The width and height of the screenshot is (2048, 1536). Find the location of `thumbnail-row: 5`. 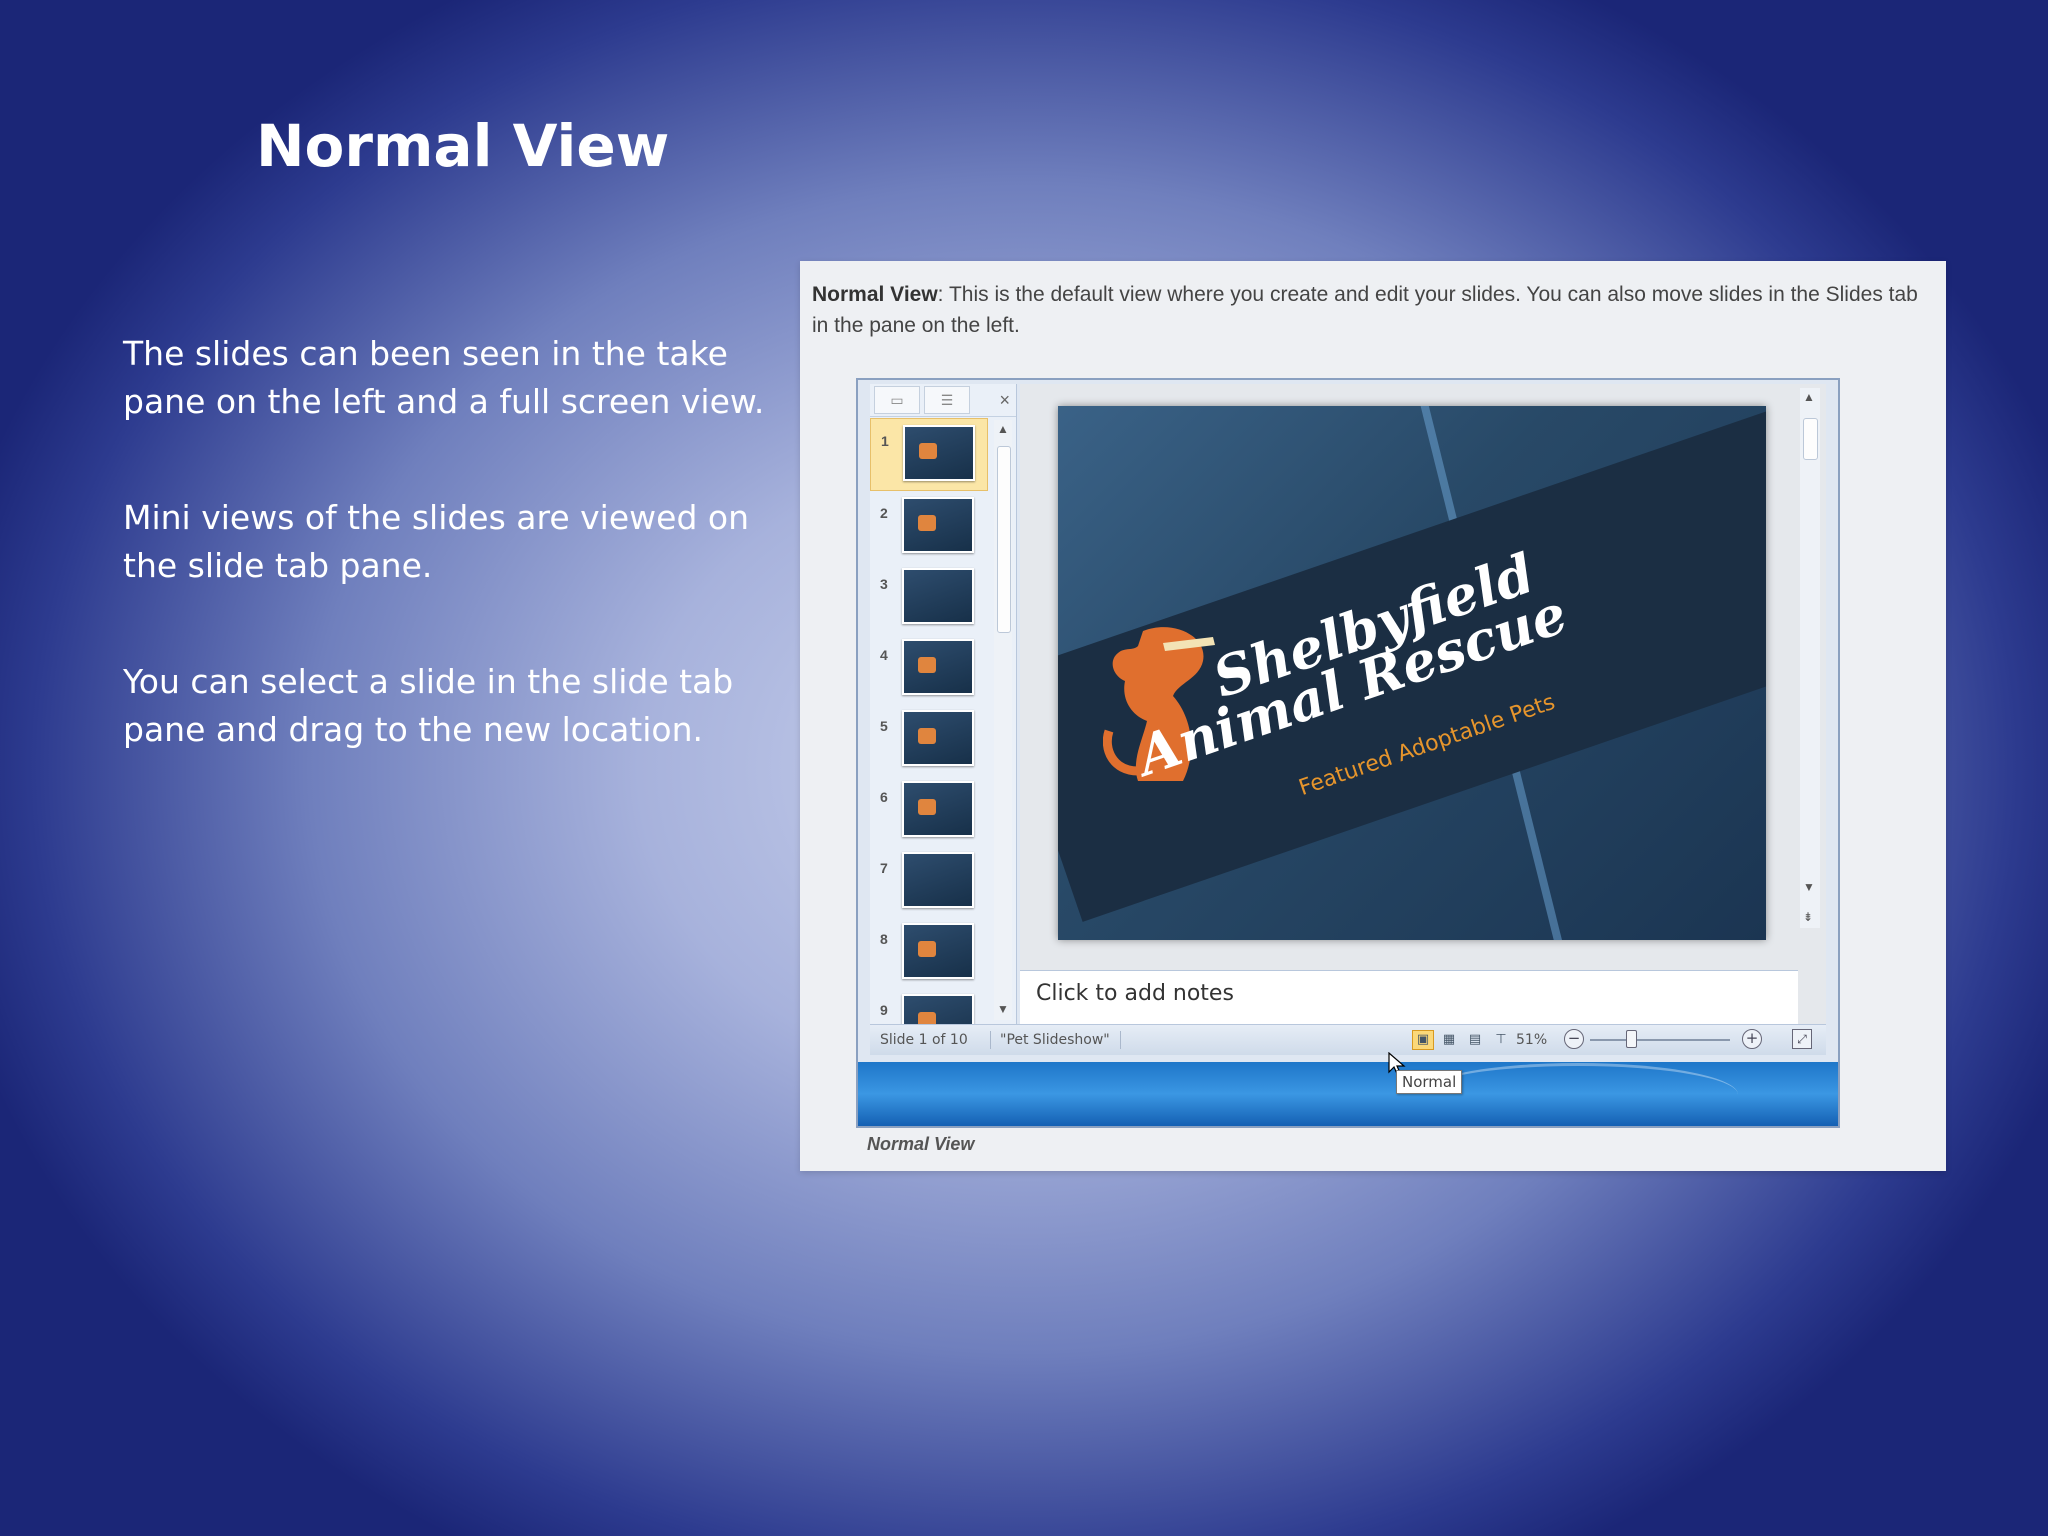

thumbnail-row: 5 is located at coordinates (929, 739).